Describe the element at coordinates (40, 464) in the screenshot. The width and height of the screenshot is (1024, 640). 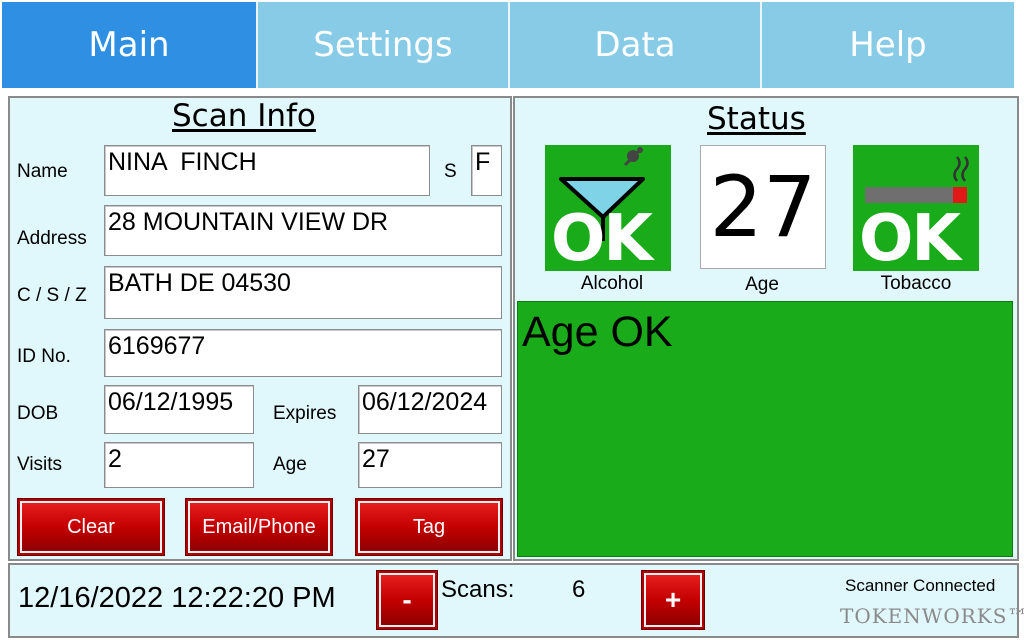
I see `visits-label: Visits` at that location.